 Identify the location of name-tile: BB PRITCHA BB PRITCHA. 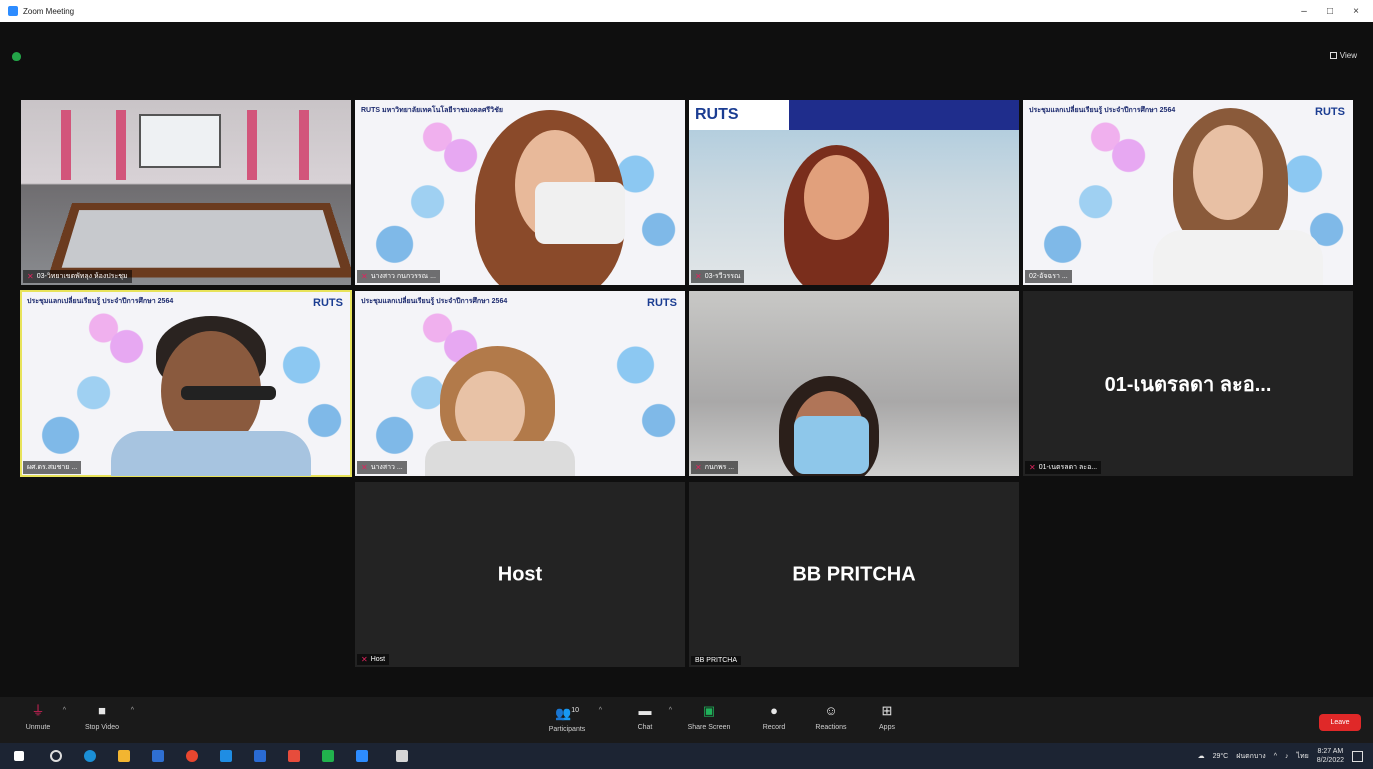
(854, 574).